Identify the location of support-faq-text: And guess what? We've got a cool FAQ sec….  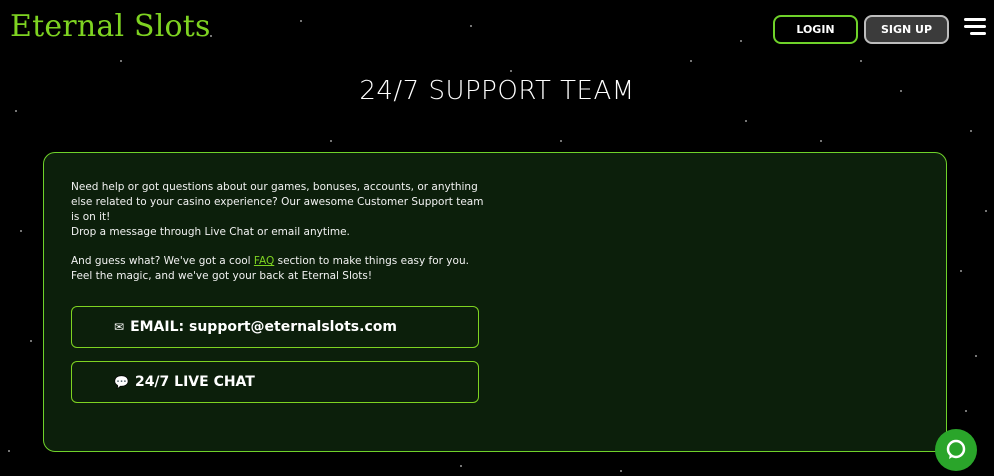
(281, 269).